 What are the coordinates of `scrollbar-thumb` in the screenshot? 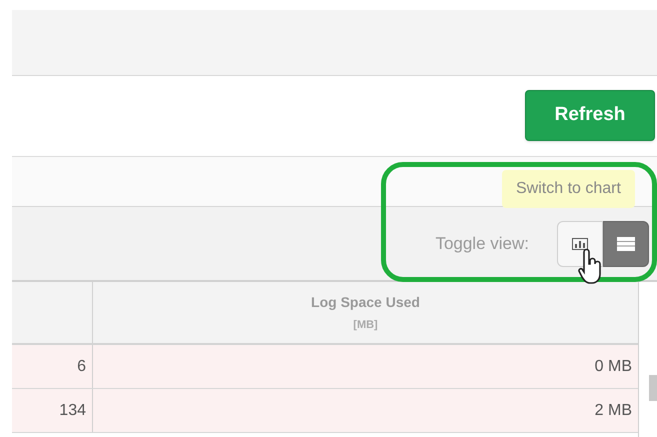 It's located at (653, 388).